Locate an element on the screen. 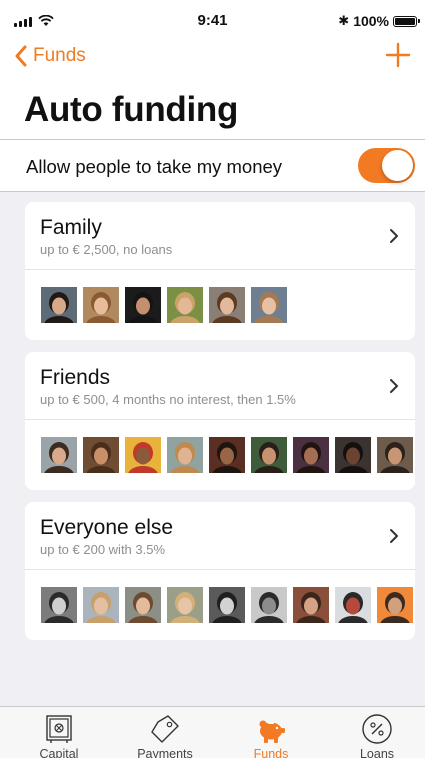 This screenshot has height=758, width=425. status-right: ✱ 100% is located at coordinates (379, 21).